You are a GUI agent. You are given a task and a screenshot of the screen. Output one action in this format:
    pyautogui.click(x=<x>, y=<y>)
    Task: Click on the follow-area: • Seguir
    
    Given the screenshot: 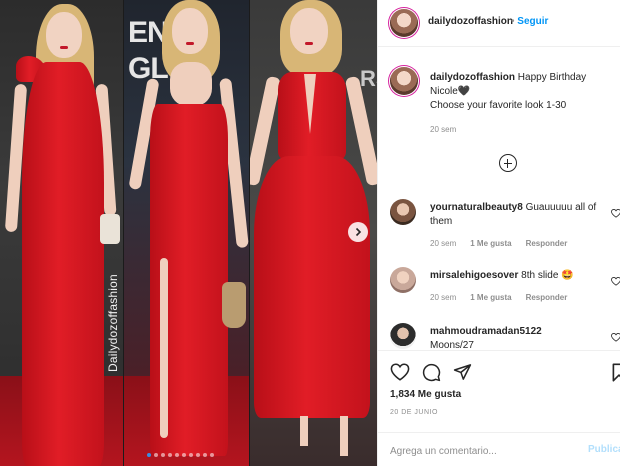 What is the action you would take?
    pyautogui.click(x=529, y=21)
    